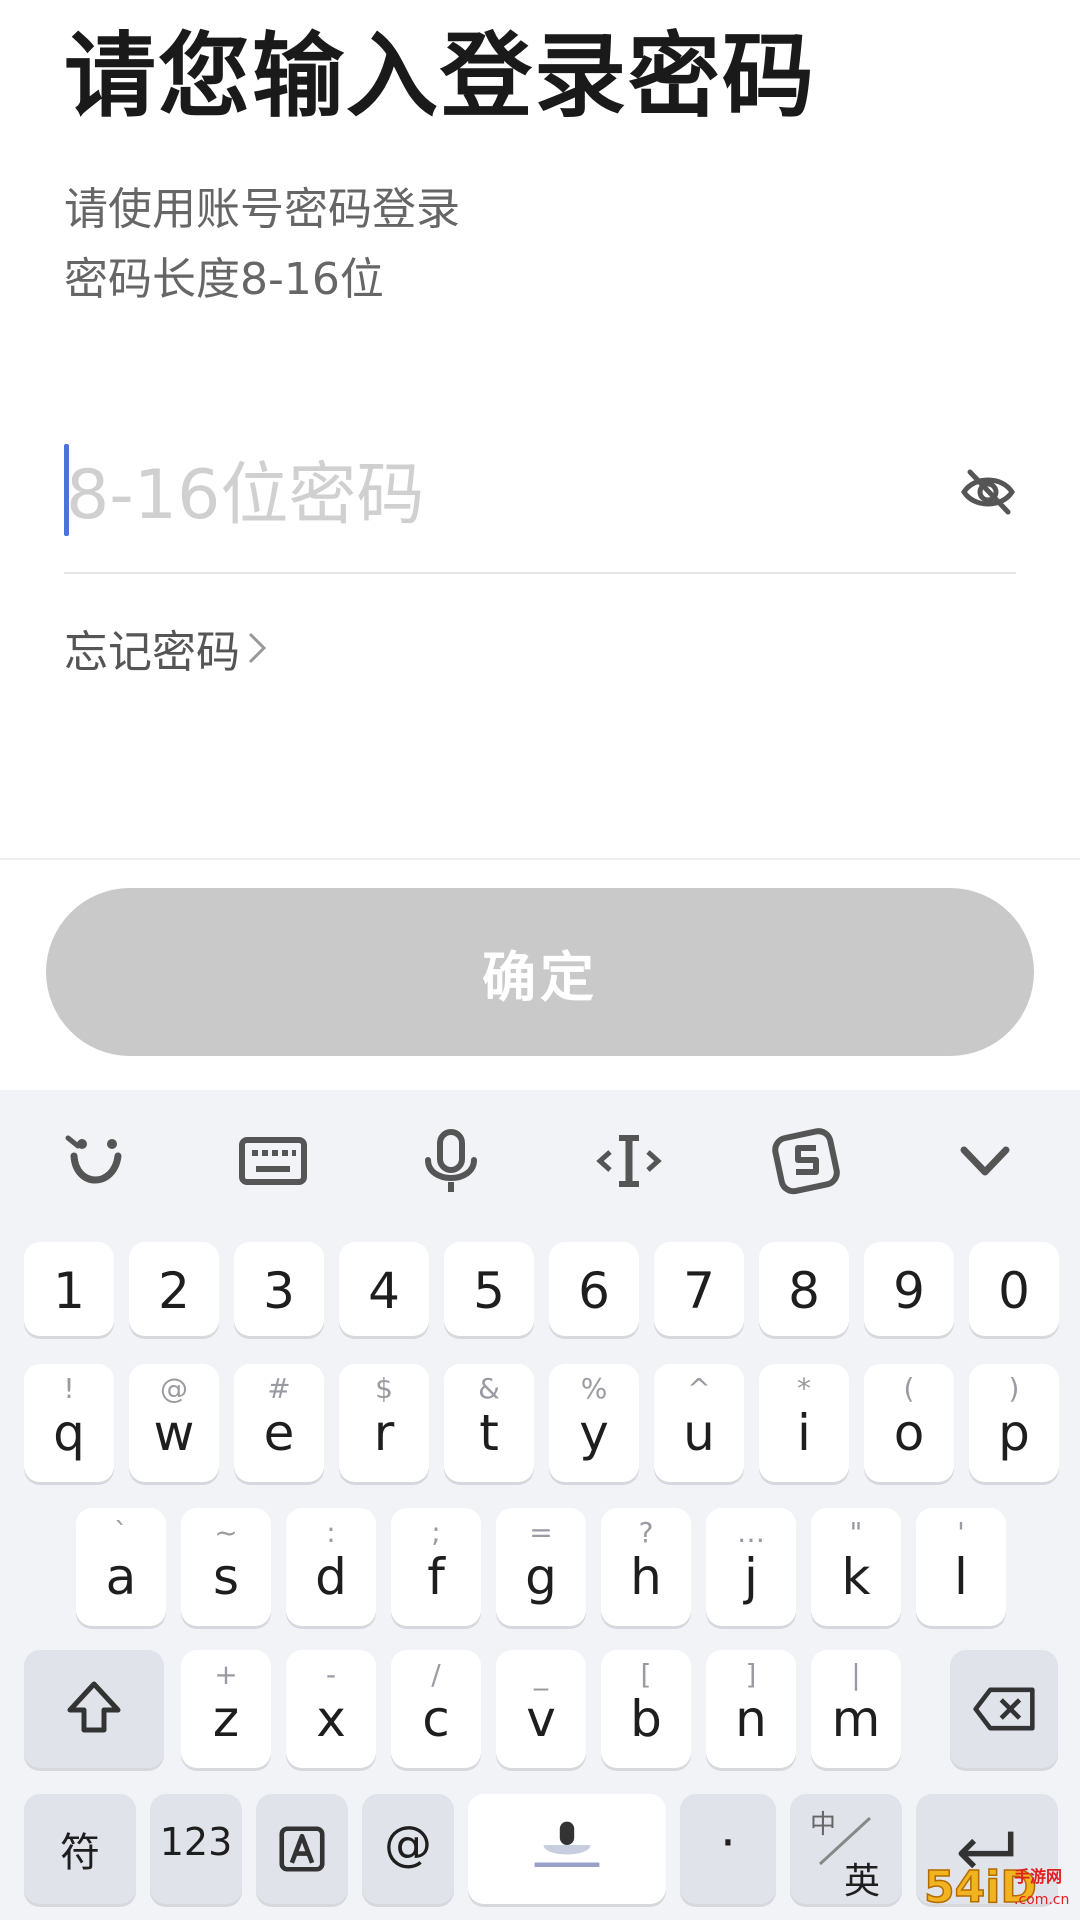 The height and width of the screenshot is (1920, 1080). I want to click on site-watermark-logo: 54iD 手游网 .com.cn, so click(997, 1885).